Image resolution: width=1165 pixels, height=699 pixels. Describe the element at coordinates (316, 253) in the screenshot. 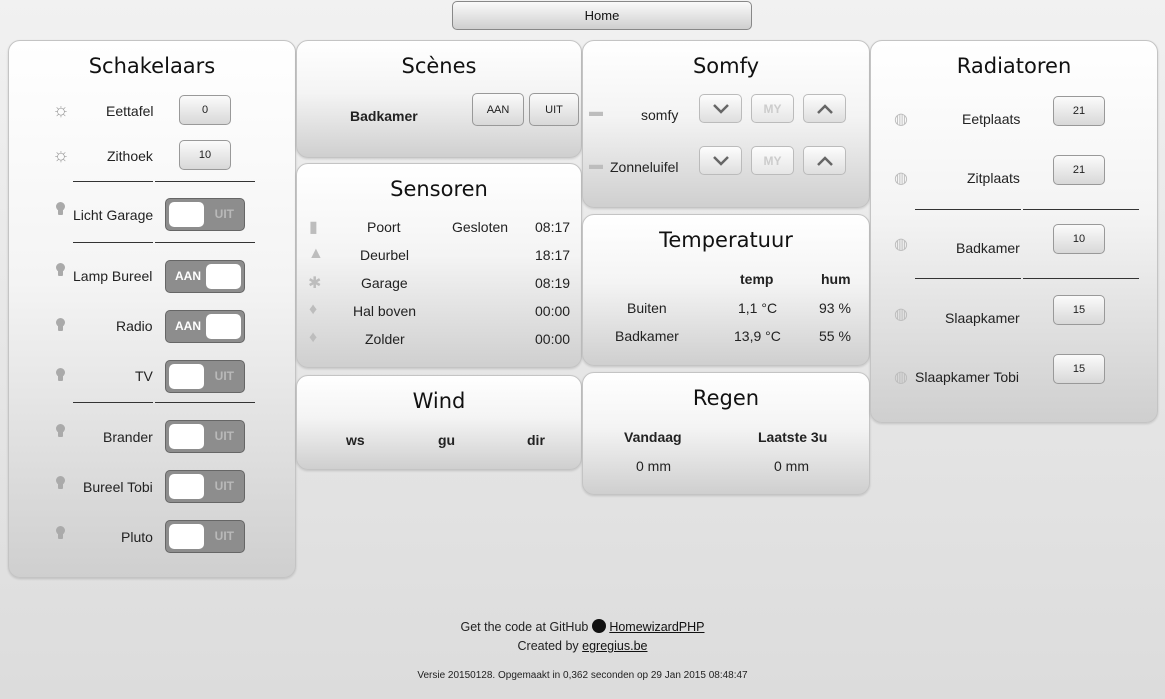

I see `bell-icon: ▲` at that location.